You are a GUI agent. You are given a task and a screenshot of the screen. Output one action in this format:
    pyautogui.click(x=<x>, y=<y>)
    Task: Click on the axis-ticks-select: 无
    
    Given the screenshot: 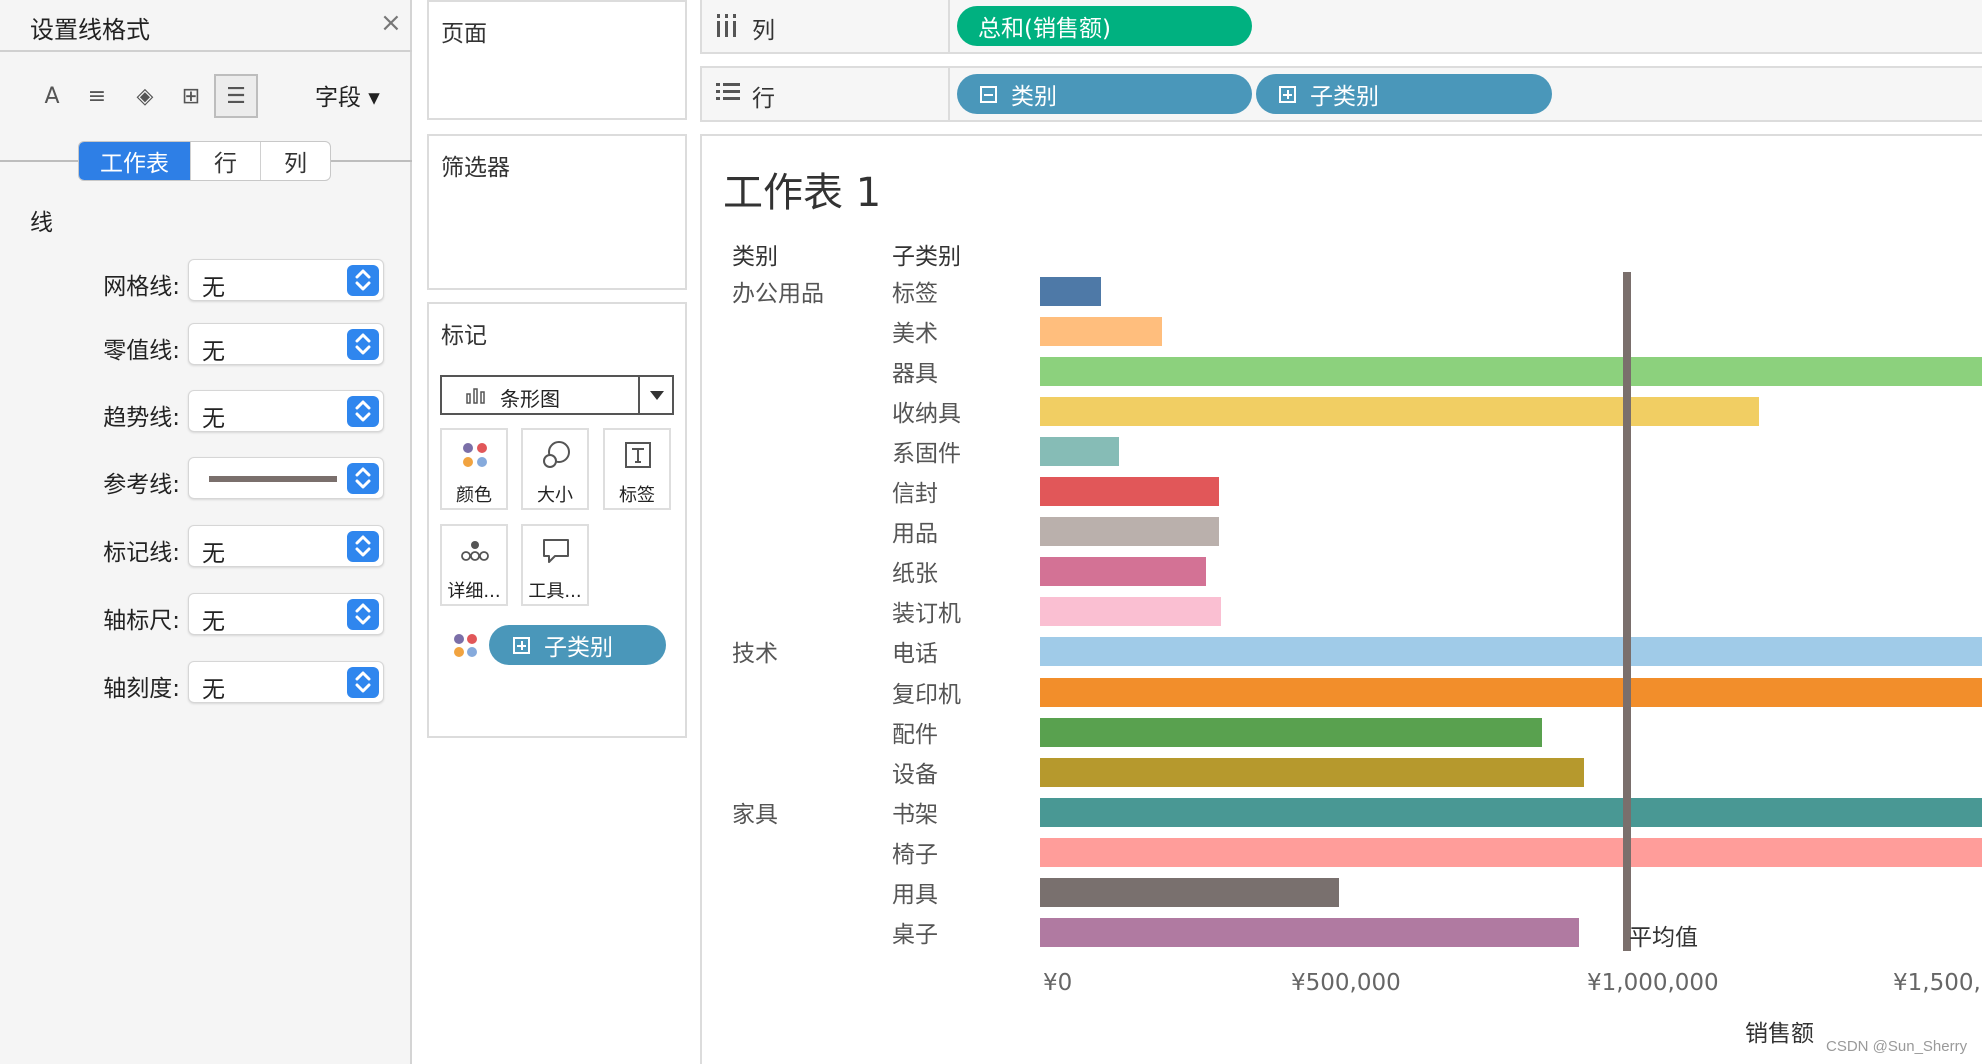 What is the action you would take?
    pyautogui.click(x=286, y=682)
    